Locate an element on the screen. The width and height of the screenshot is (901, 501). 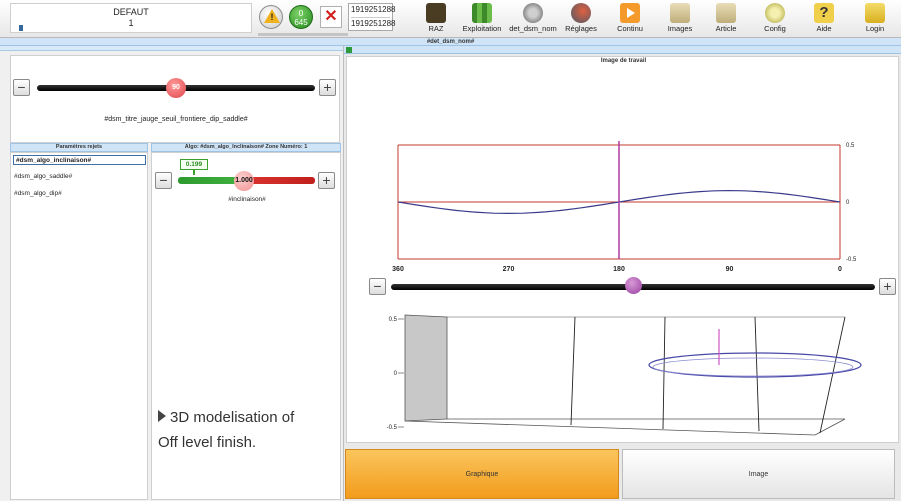
angle-minus-button: − is located at coordinates (377, 286).